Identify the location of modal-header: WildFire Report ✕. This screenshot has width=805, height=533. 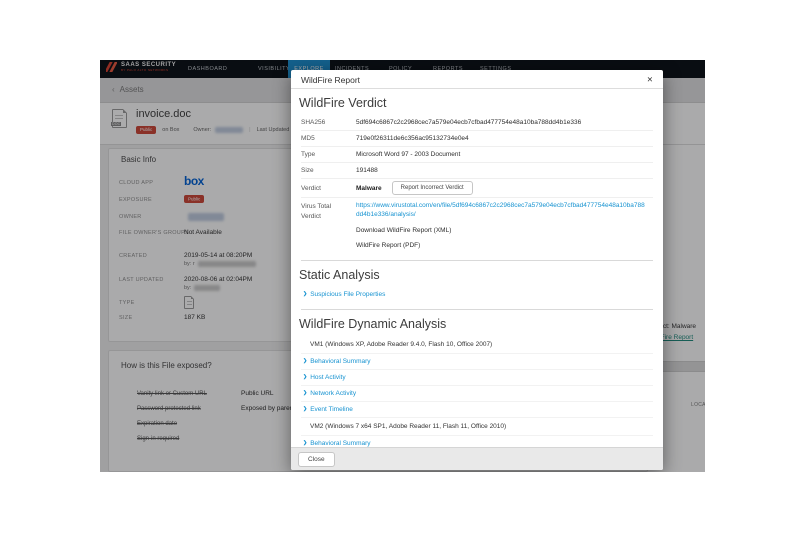
(477, 79).